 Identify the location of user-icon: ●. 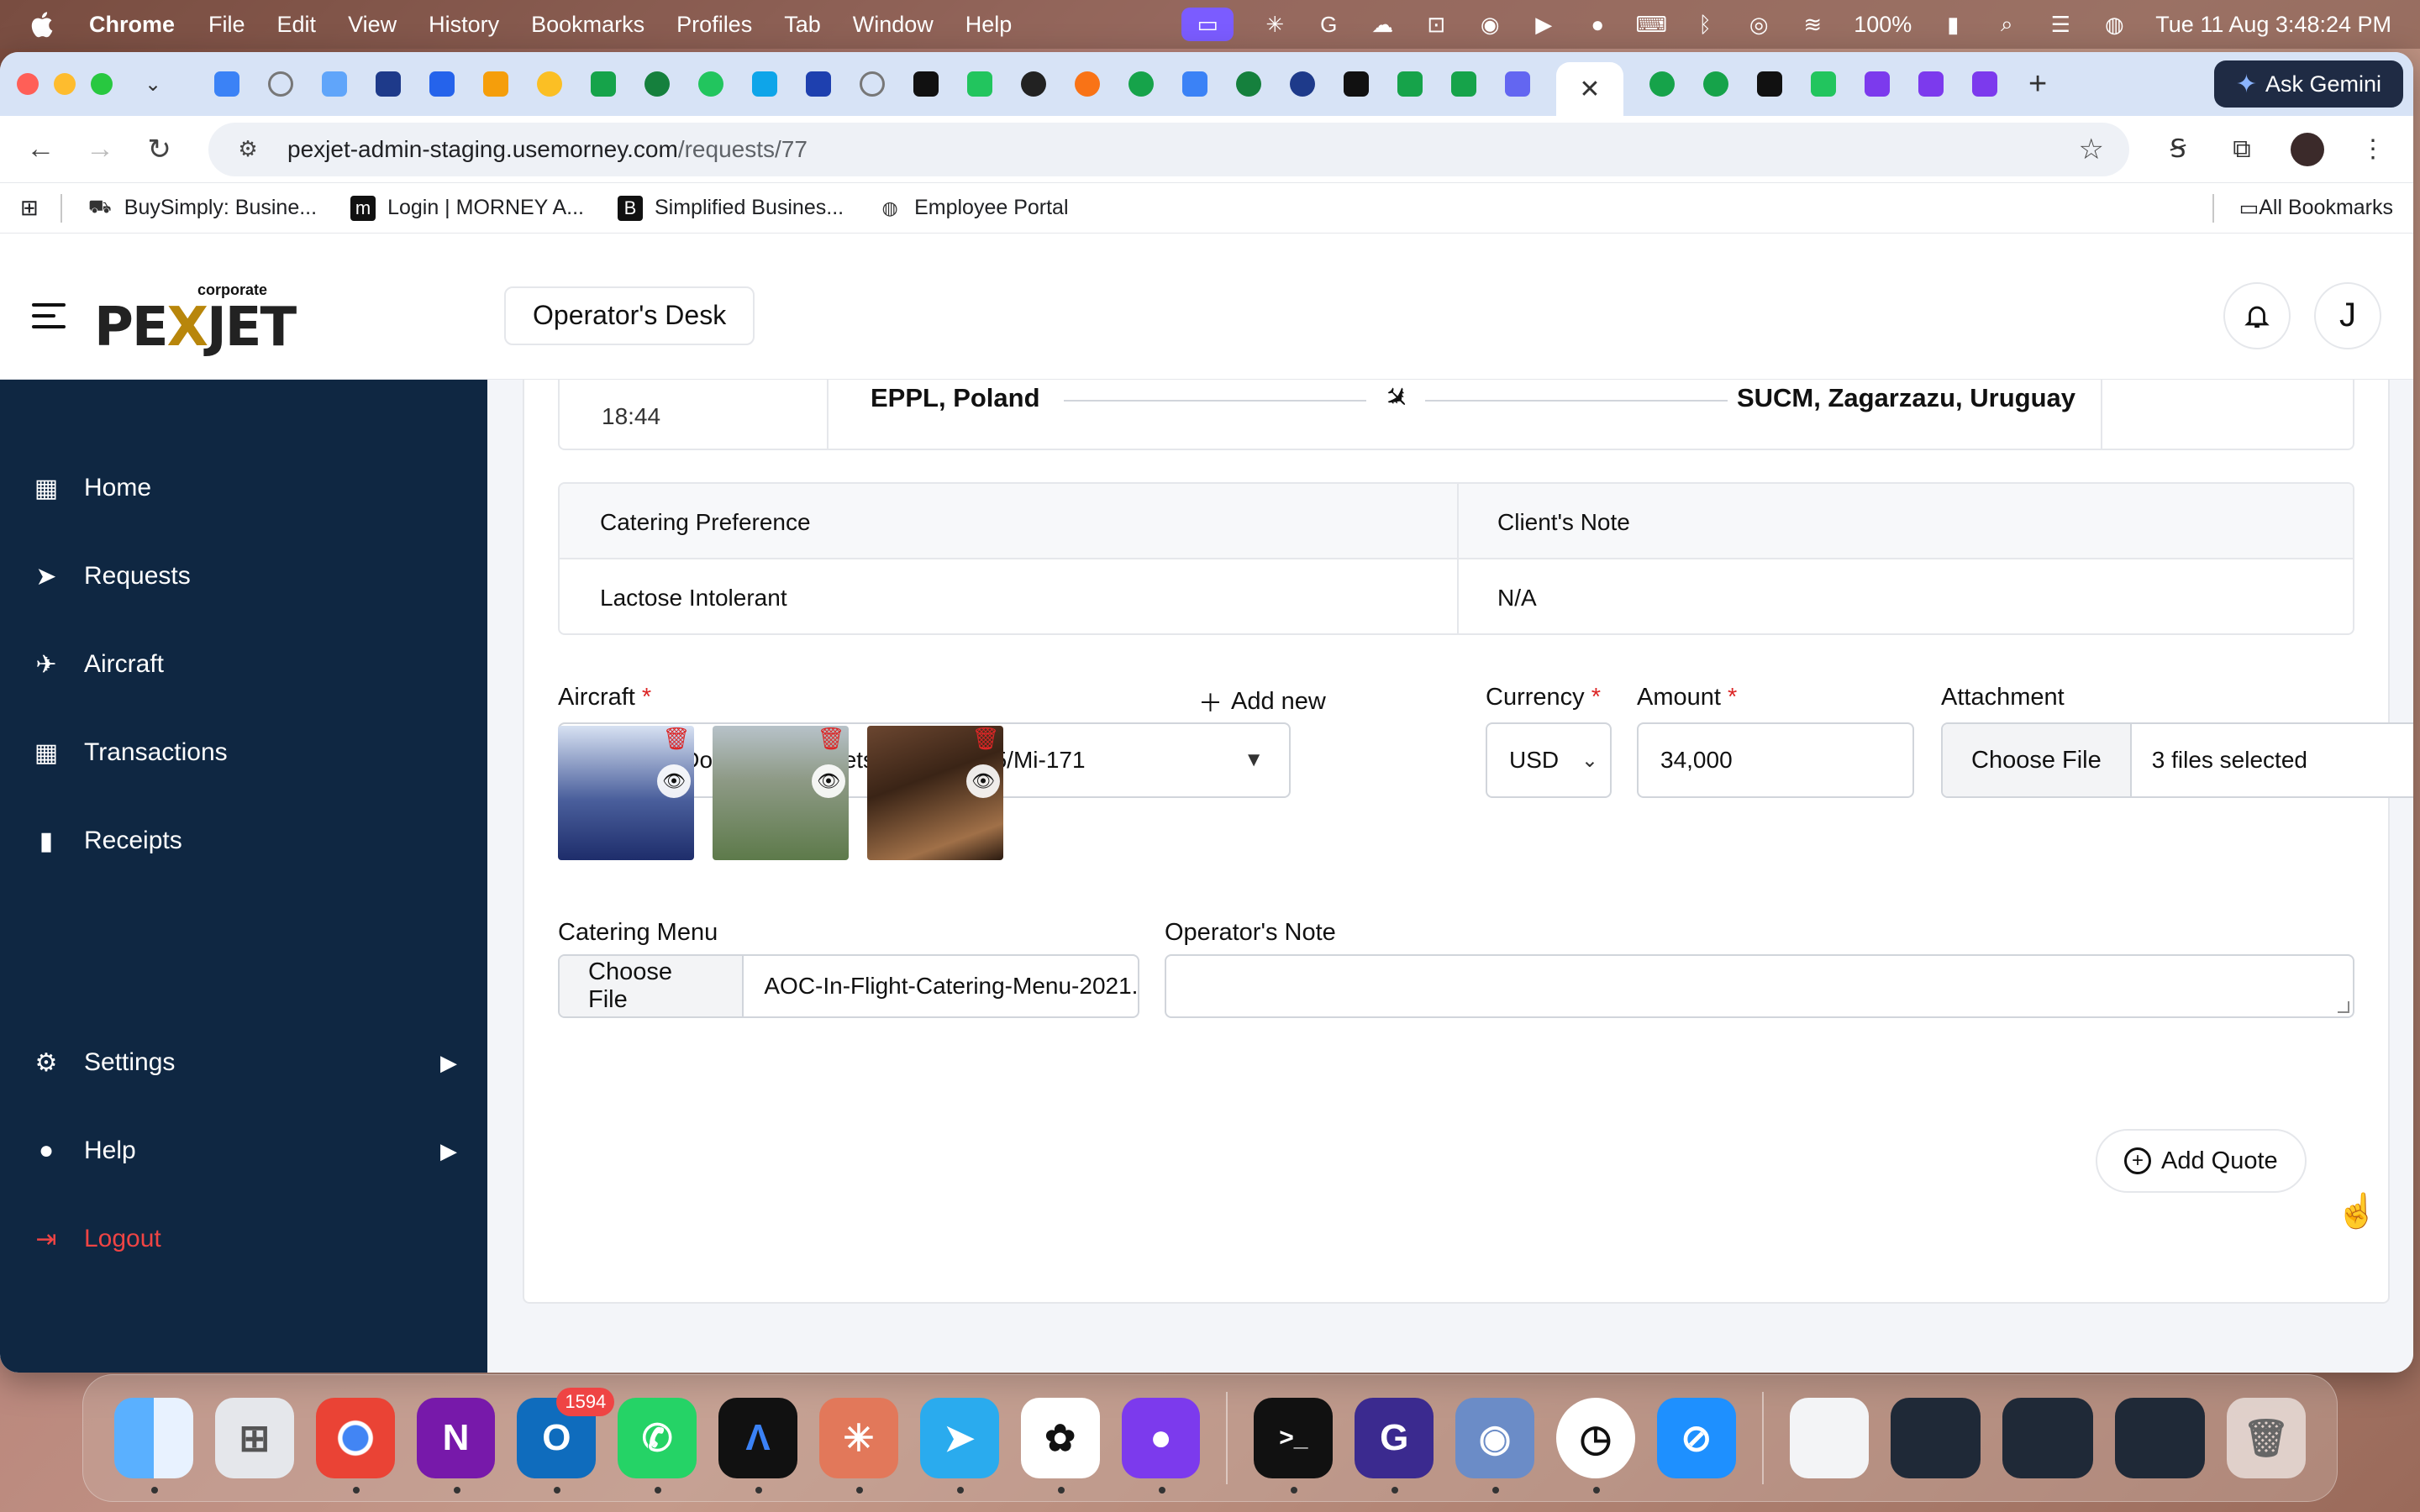
(1597, 24).